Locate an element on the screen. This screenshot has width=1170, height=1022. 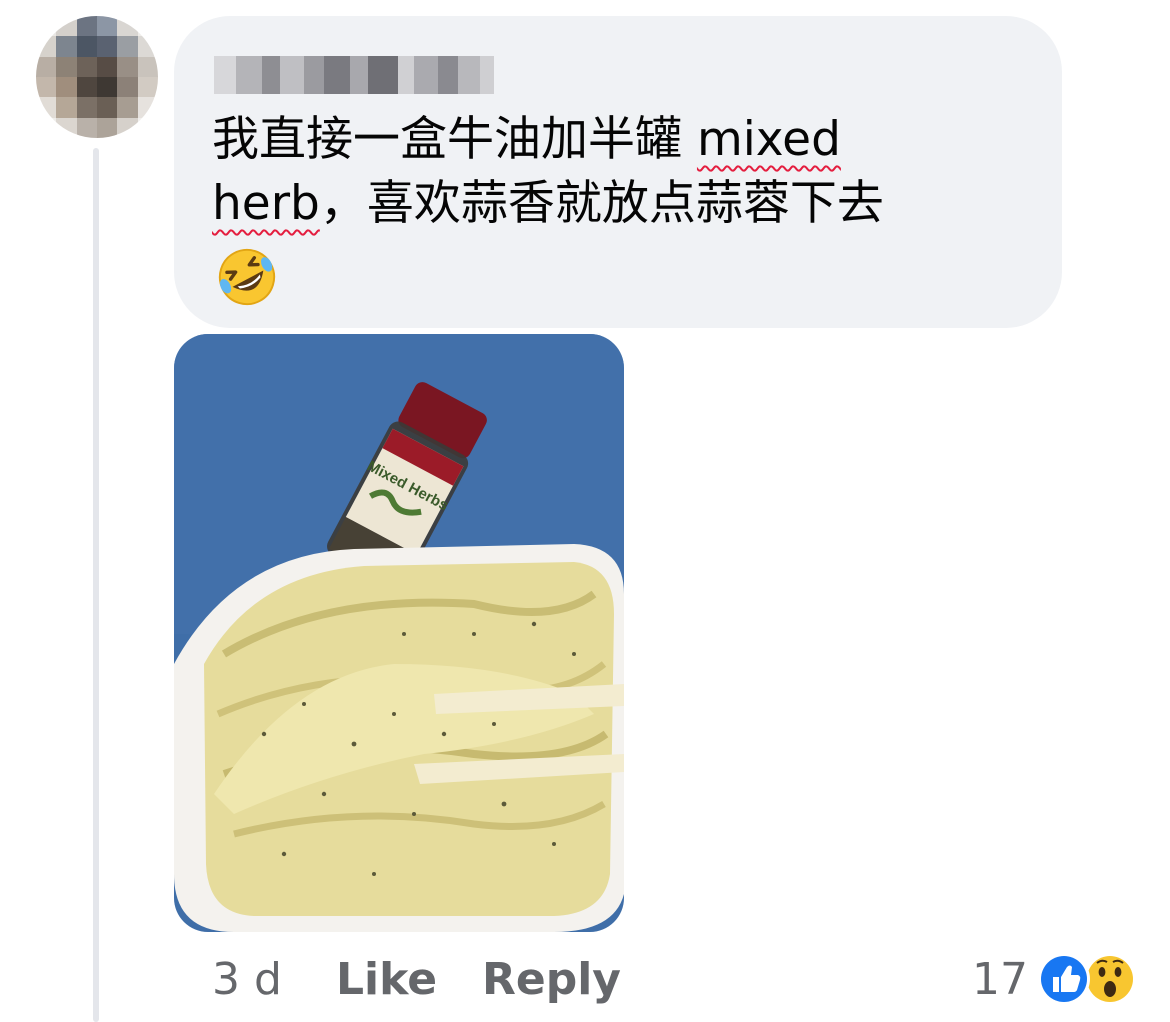
like-button: Like is located at coordinates (386, 980).